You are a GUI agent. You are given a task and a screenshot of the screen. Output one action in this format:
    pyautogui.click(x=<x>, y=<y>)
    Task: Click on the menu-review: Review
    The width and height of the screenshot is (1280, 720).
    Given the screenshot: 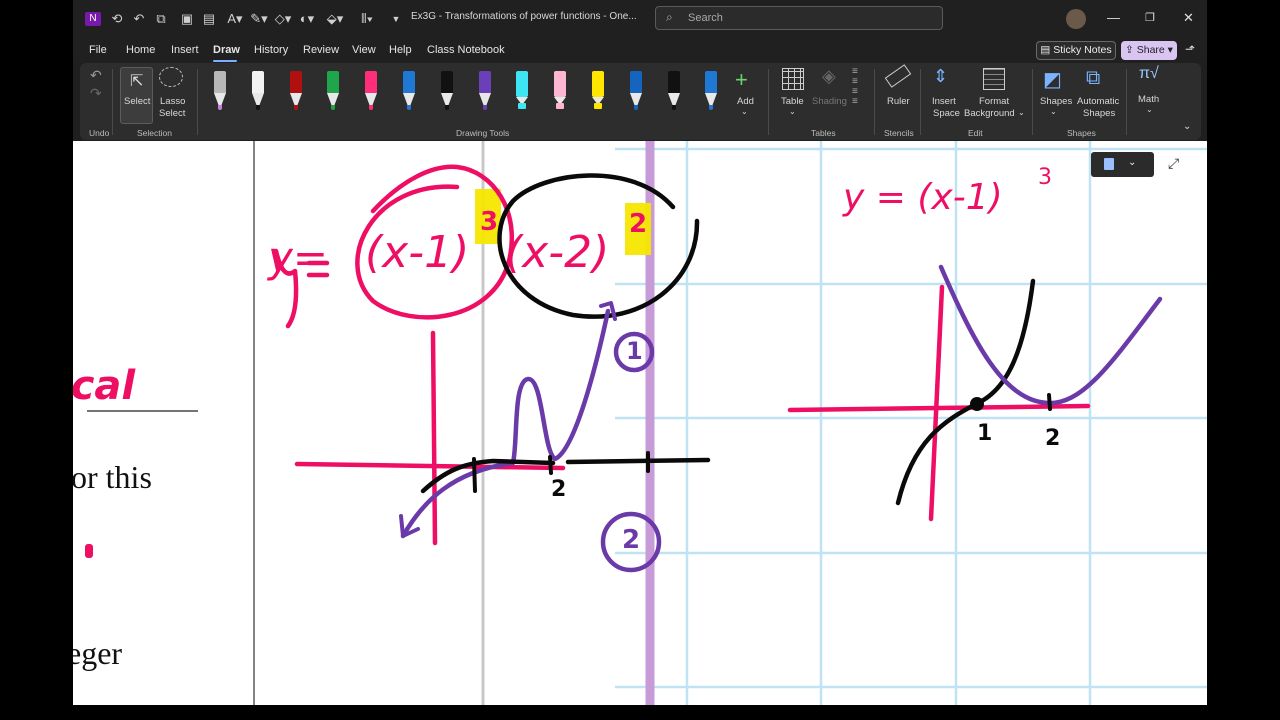 What is the action you would take?
    pyautogui.click(x=321, y=50)
    